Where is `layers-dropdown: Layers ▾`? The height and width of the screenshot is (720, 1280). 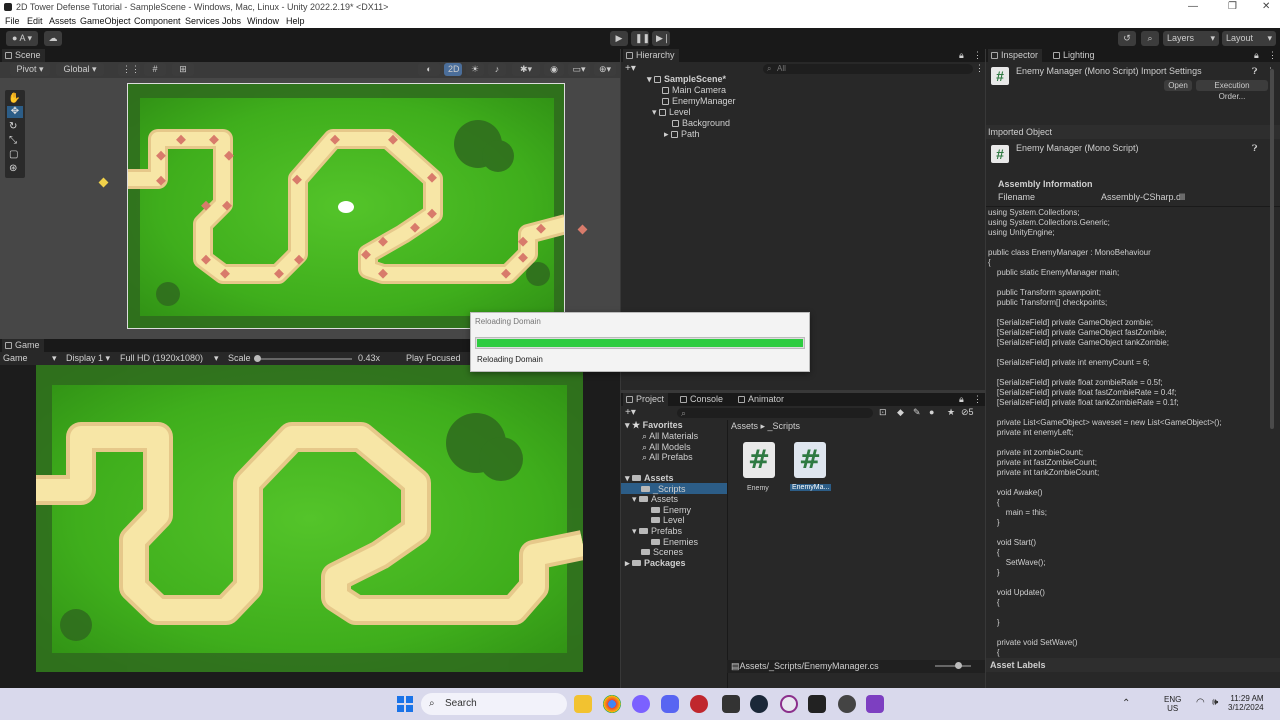
layers-dropdown: Layers ▾ is located at coordinates (1191, 38).